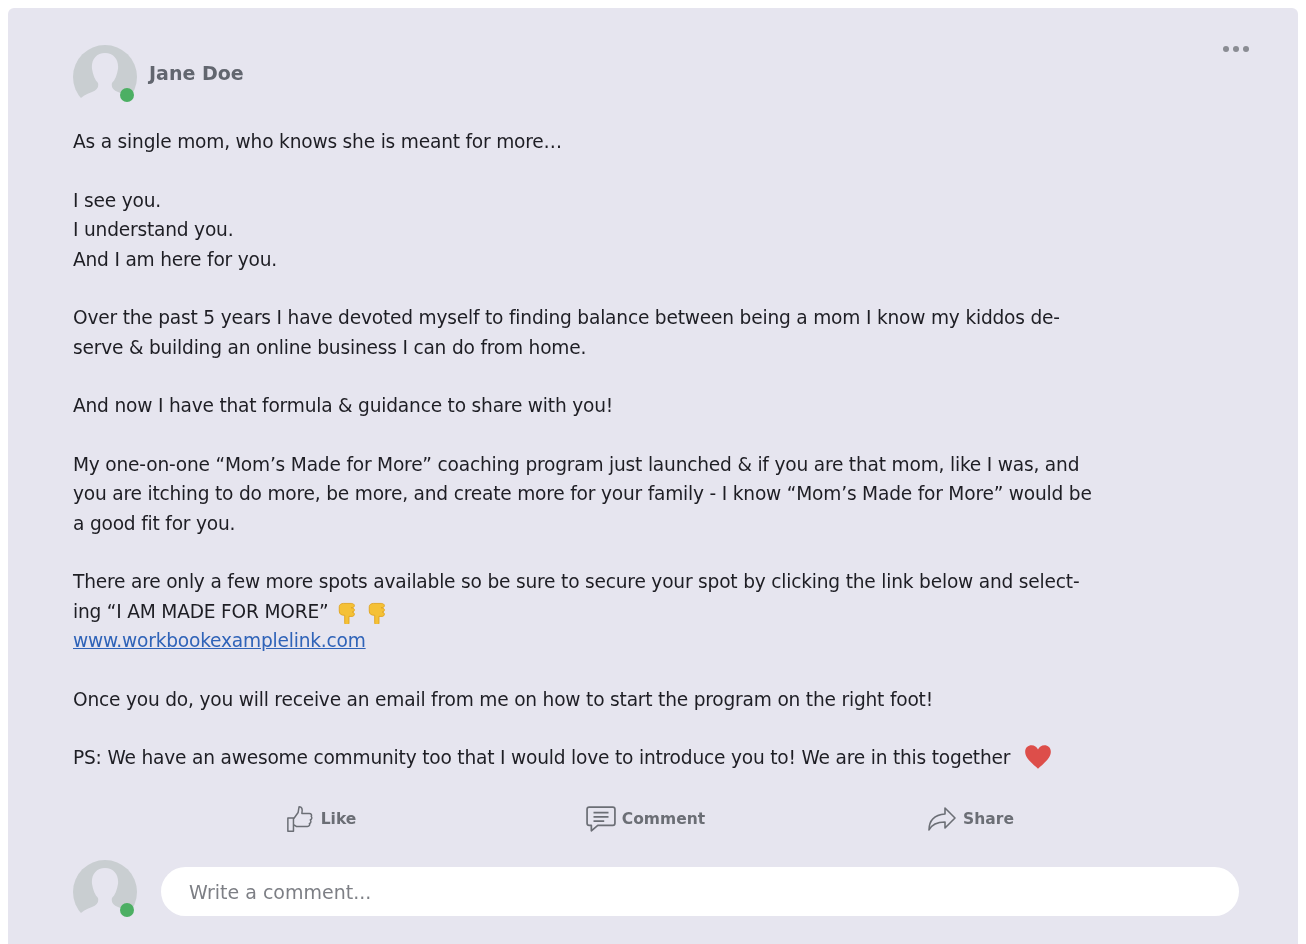  What do you see at coordinates (942, 818) in the screenshot?
I see `share-arrow-icon` at bounding box center [942, 818].